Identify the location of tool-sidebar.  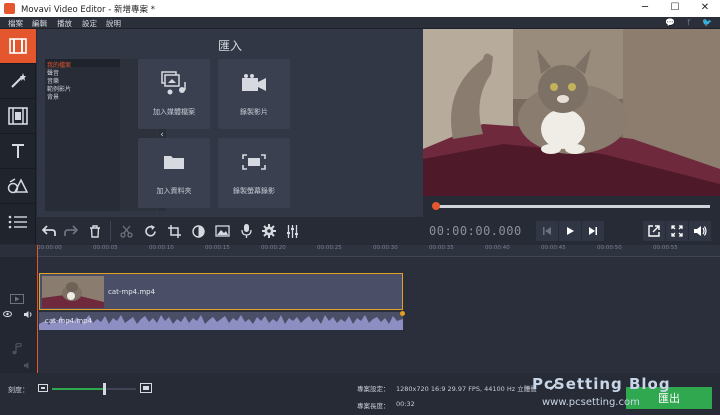
(18, 136).